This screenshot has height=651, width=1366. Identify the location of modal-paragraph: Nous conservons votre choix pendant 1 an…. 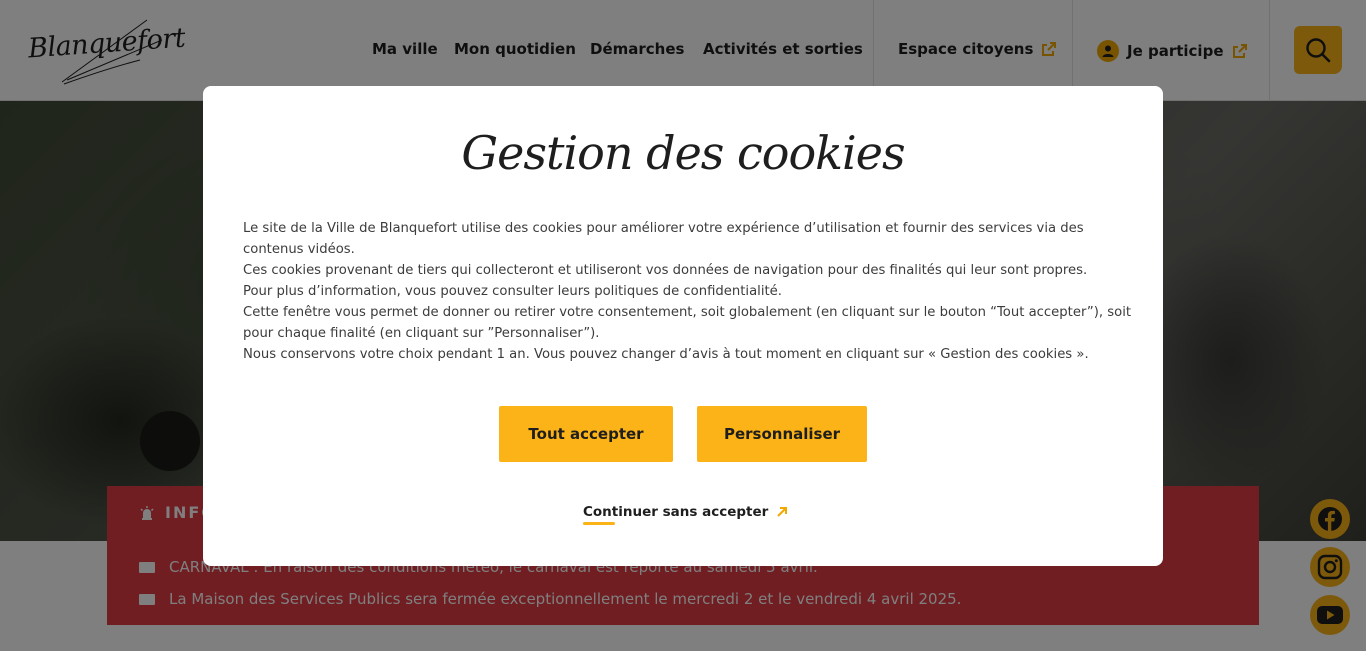
(666, 354).